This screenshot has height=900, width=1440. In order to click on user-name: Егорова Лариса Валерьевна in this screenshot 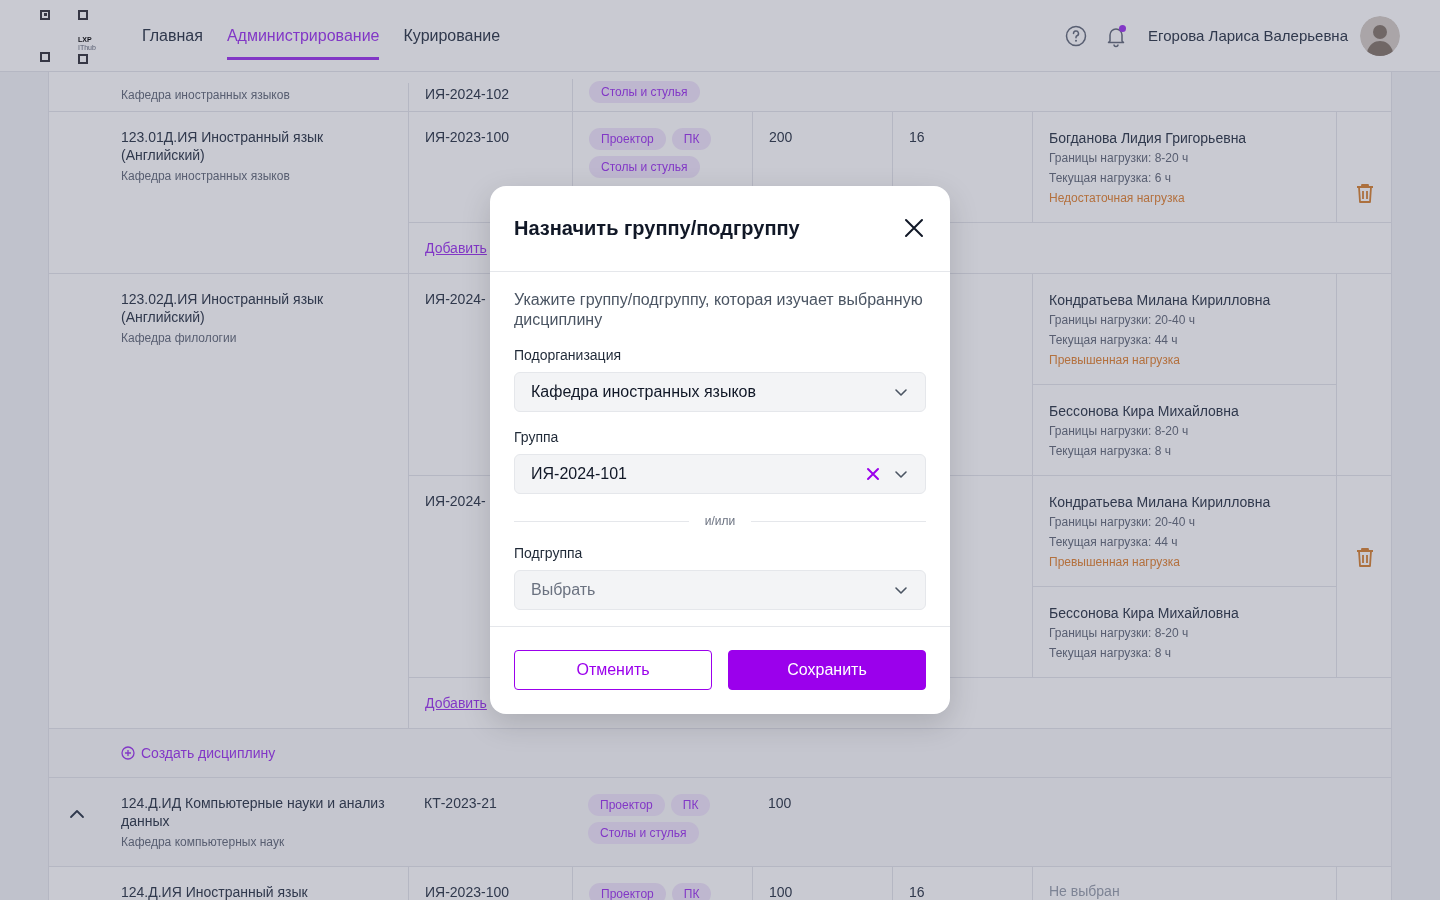, I will do `click(1248, 35)`.